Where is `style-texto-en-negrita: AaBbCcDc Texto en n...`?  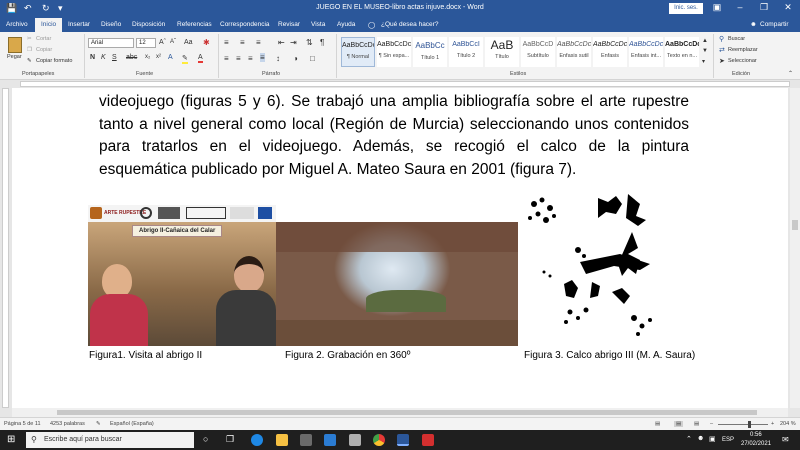 style-texto-en-negrita: AaBbCcDc Texto en n... is located at coordinates (682, 52).